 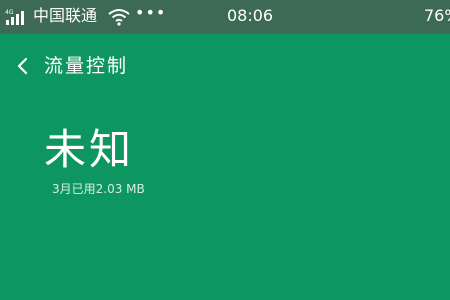 I want to click on monthly-usage-note: 3月已用2.03 MB, so click(x=98, y=189).